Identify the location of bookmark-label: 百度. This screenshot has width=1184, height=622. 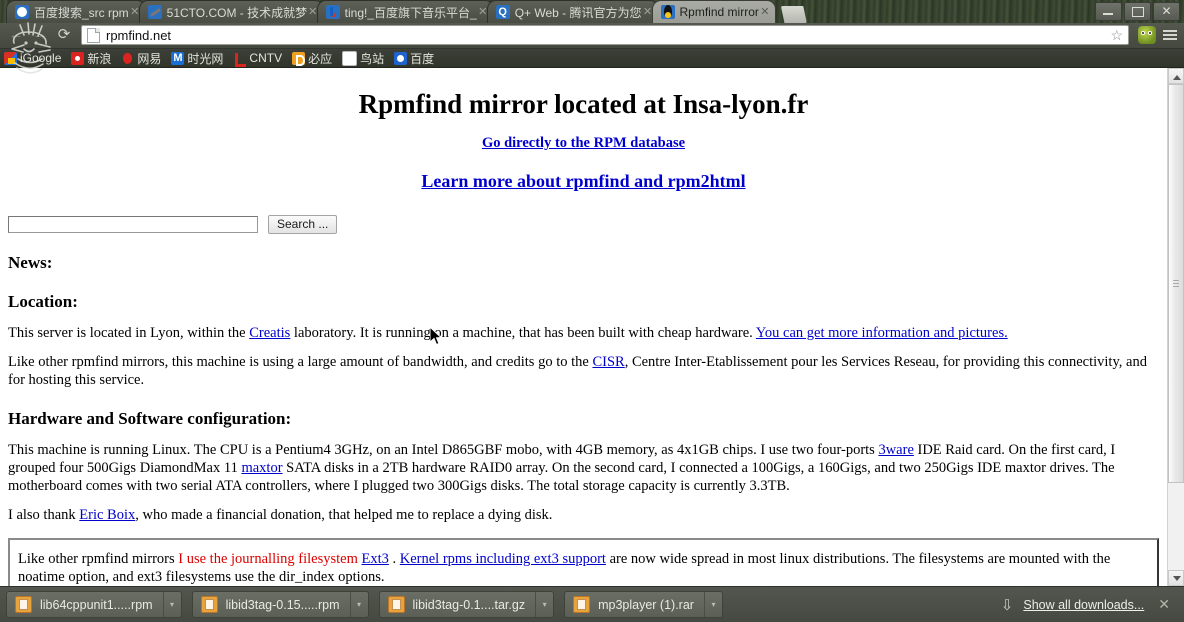
(422, 58).